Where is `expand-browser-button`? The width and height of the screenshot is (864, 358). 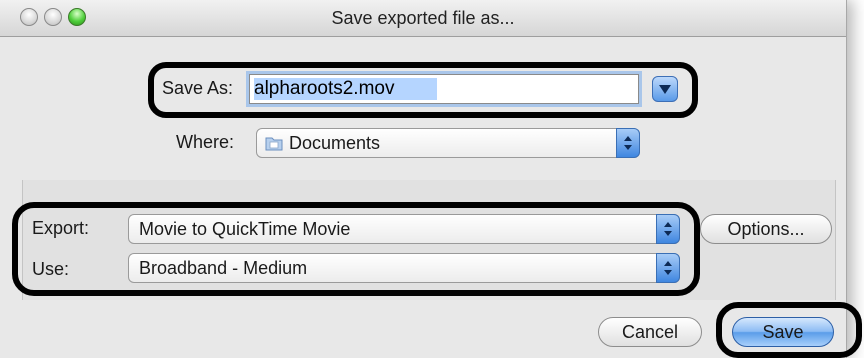 expand-browser-button is located at coordinates (665, 89).